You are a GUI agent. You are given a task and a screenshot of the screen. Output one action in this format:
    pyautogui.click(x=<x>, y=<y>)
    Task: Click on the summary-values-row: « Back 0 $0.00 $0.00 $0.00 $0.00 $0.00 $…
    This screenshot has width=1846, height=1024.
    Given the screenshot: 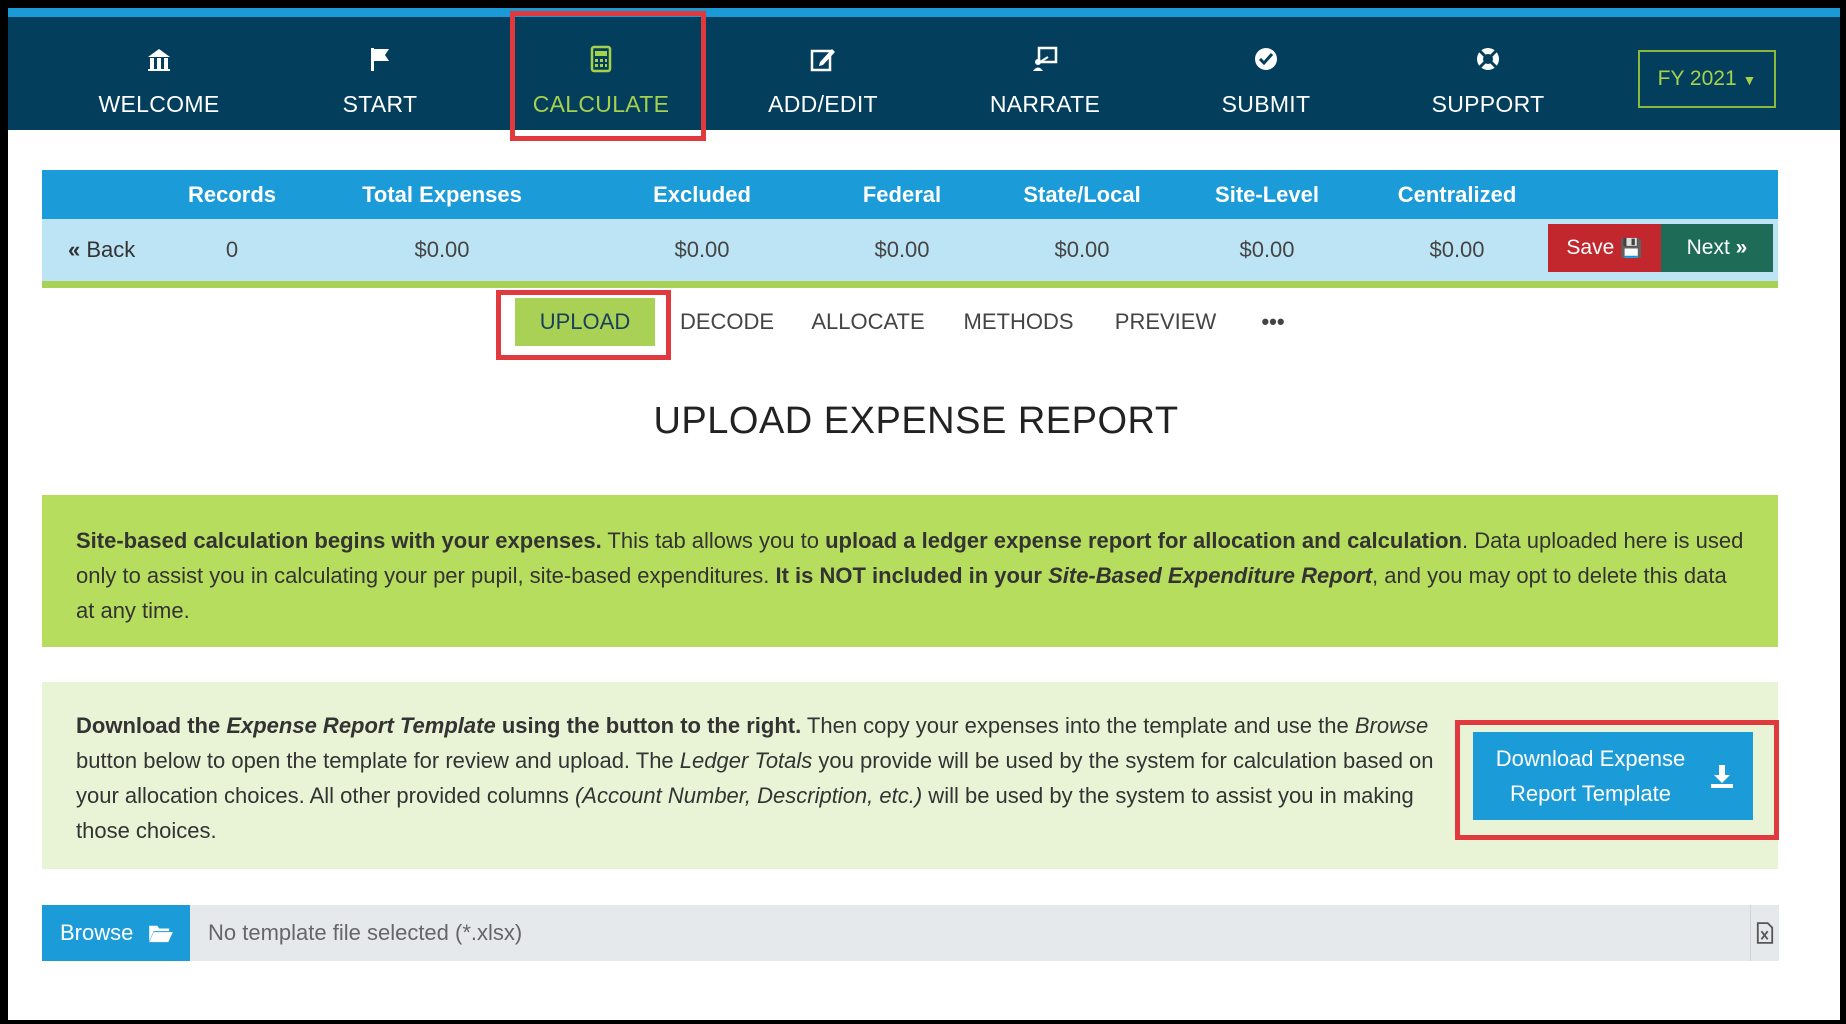 What is the action you would take?
    pyautogui.click(x=910, y=250)
    